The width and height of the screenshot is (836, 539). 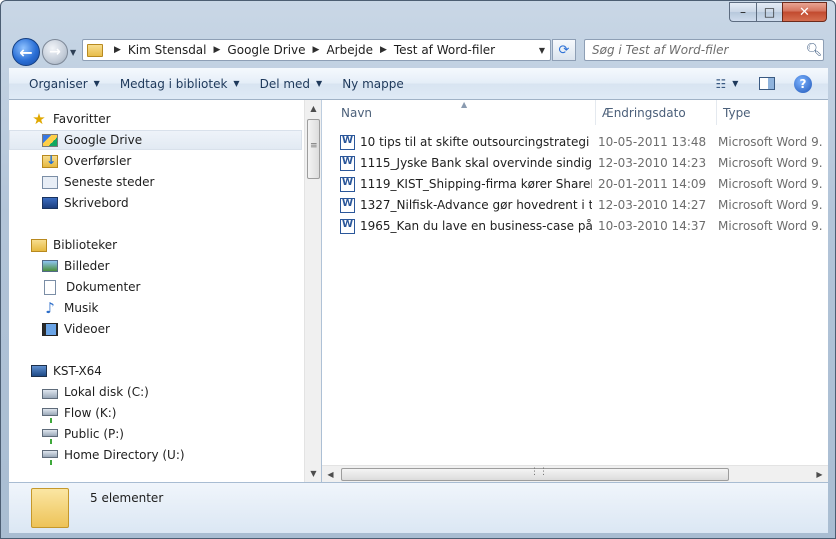 What do you see at coordinates (155, 455) in the screenshot?
I see `nav-item-home-directory-u: Home Directory (U:)` at bounding box center [155, 455].